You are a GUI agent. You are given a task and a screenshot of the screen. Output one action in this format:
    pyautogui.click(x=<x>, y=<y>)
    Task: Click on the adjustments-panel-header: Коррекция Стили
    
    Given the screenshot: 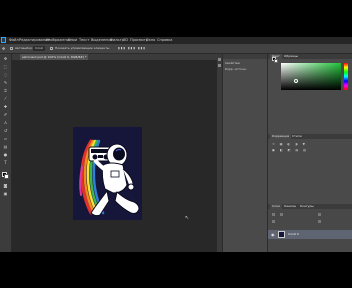 What is the action you would take?
    pyautogui.click(x=310, y=136)
    